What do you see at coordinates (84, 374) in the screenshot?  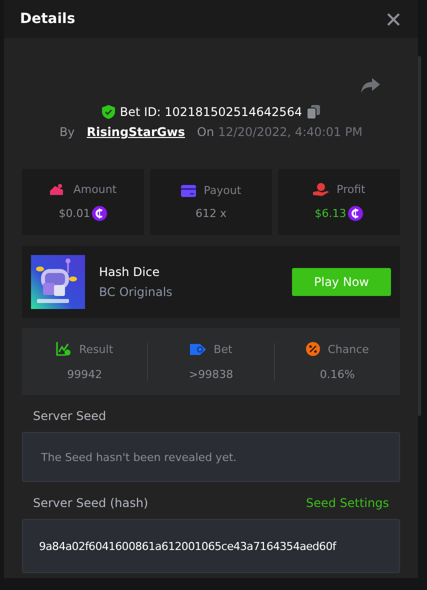 I see `result-value: 99942` at bounding box center [84, 374].